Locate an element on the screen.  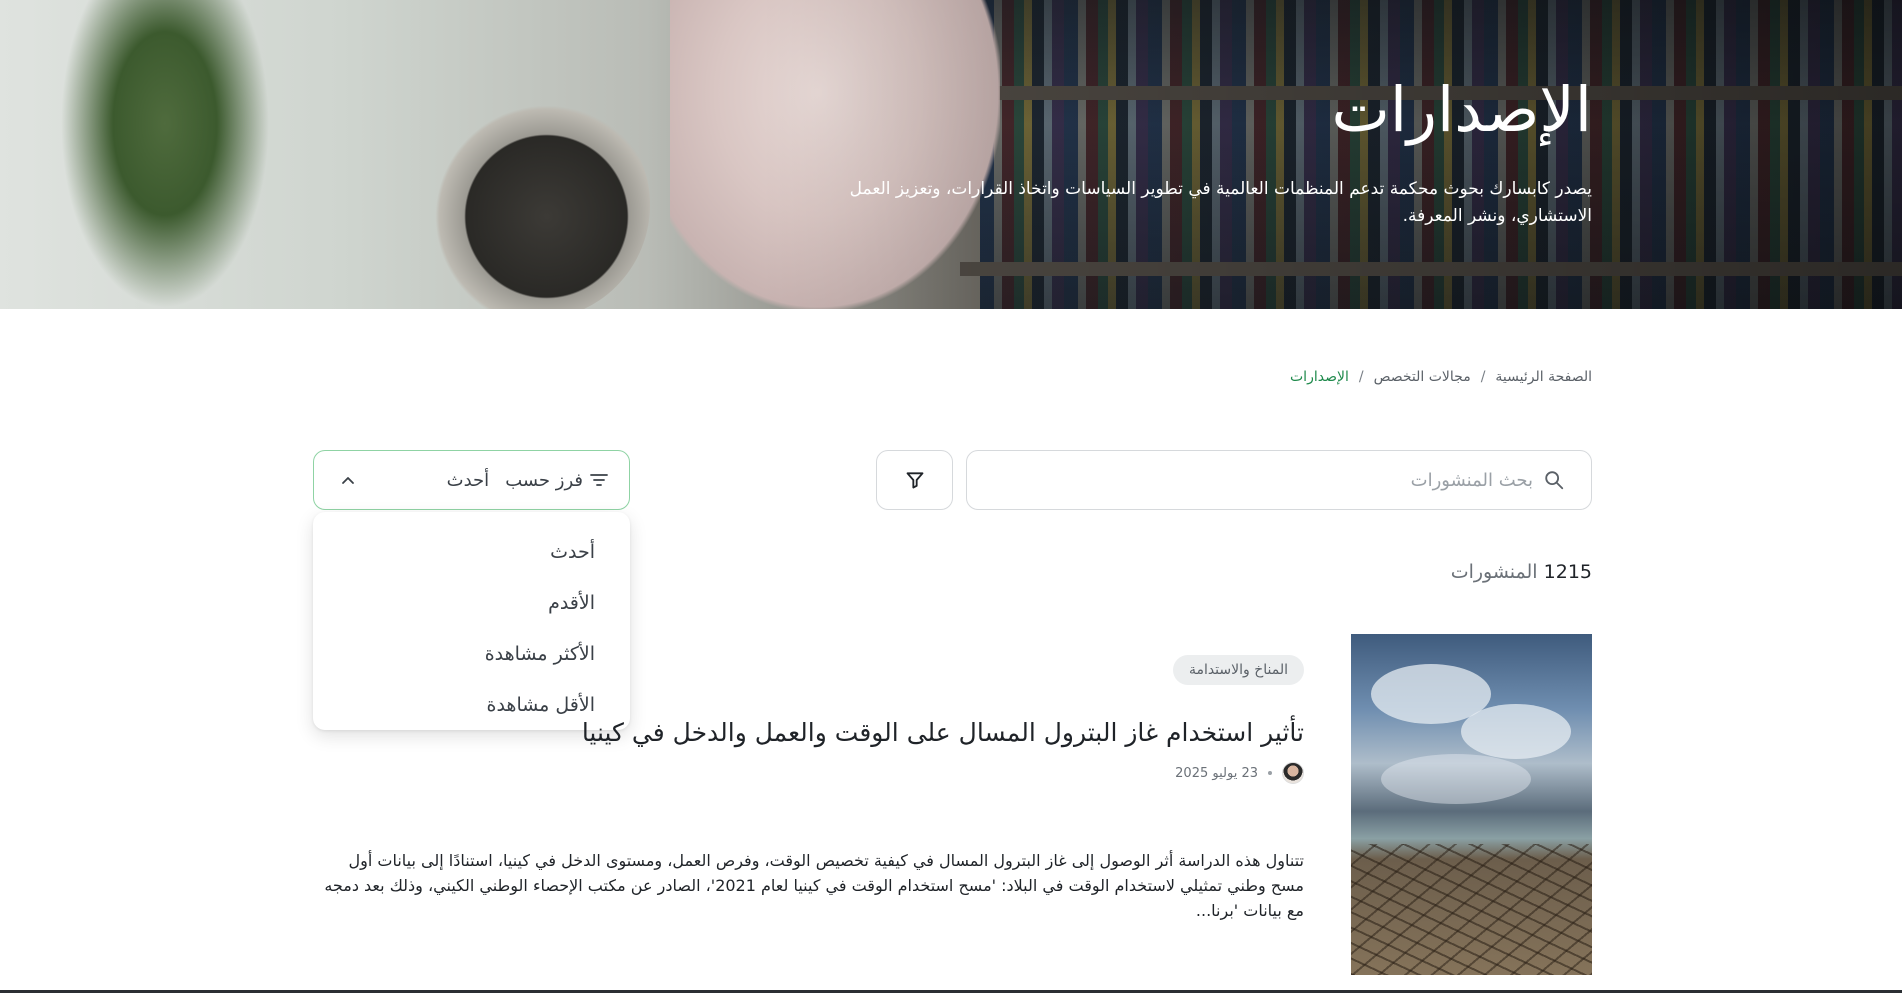
category-tag: المناخ والاستدامة is located at coordinates (1238, 670).